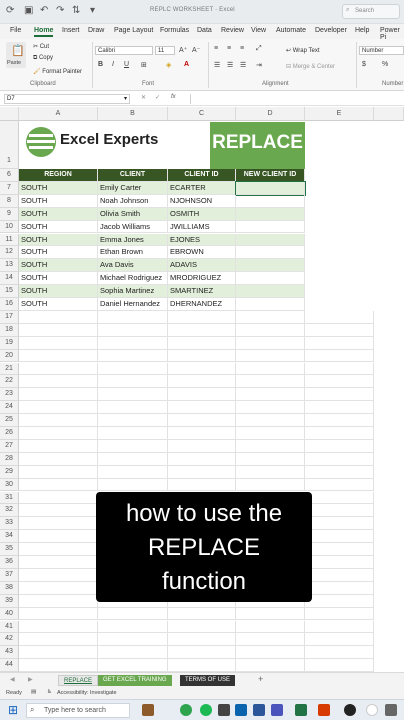  I want to click on sort-icon: ⇅, so click(76, 10).